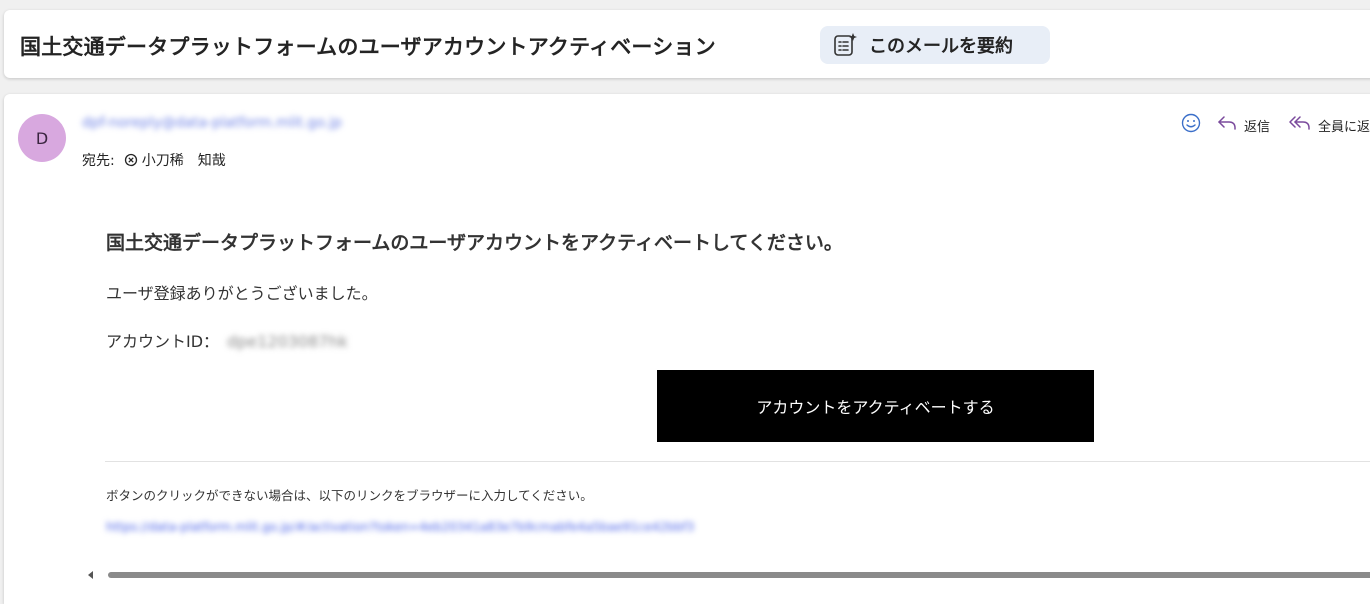 The width and height of the screenshot is (1370, 604). I want to click on fallback-note: ボタンのクリックができない場合は、以下のリンクをブラウザーに入力してください。, so click(349, 495).